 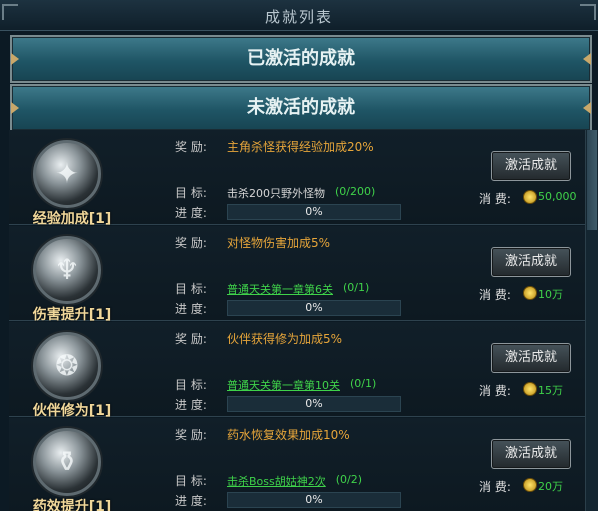 I want to click on scrollbar, so click(x=591, y=320).